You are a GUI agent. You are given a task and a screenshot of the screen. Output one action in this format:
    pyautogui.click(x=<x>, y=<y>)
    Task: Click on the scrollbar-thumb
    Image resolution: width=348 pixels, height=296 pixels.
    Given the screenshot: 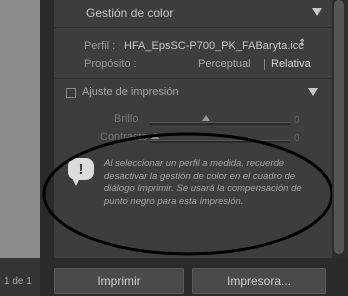 What is the action you would take?
    pyautogui.click(x=339, y=127)
    